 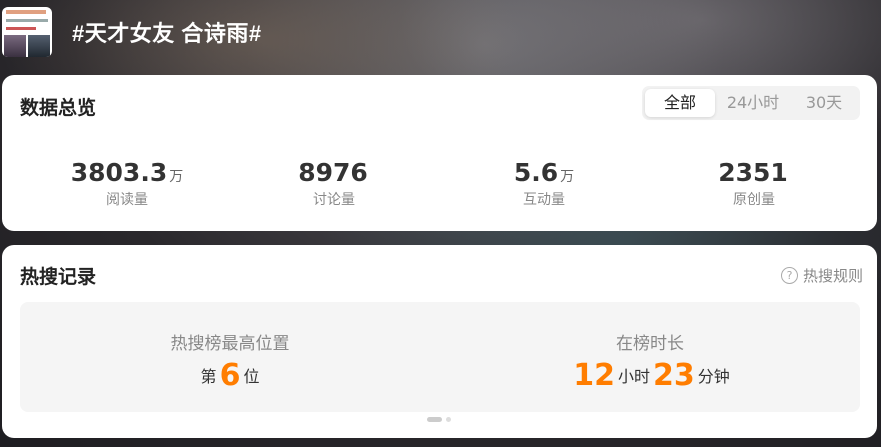 I want to click on topic-title: #天才女友 合诗雨#, so click(x=167, y=33).